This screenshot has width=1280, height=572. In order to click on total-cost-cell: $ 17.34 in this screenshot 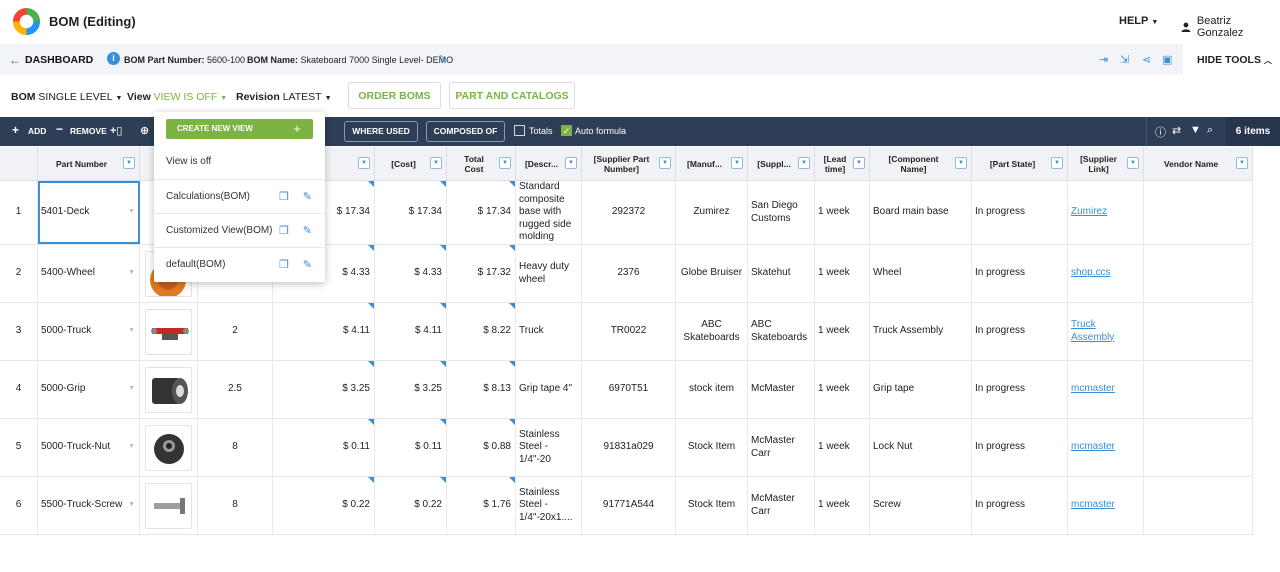, I will do `click(481, 212)`.